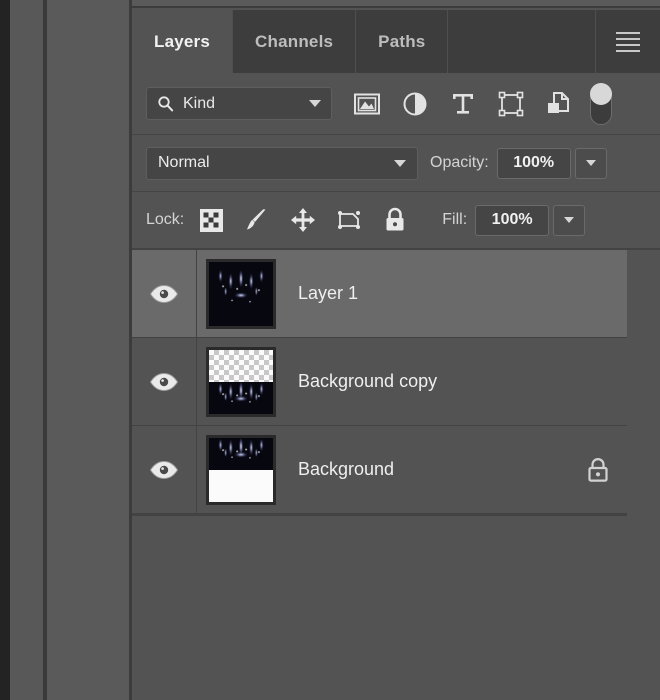 This screenshot has width=660, height=700. Describe the element at coordinates (427, 469) in the screenshot. I see `layer-name: Background` at that location.